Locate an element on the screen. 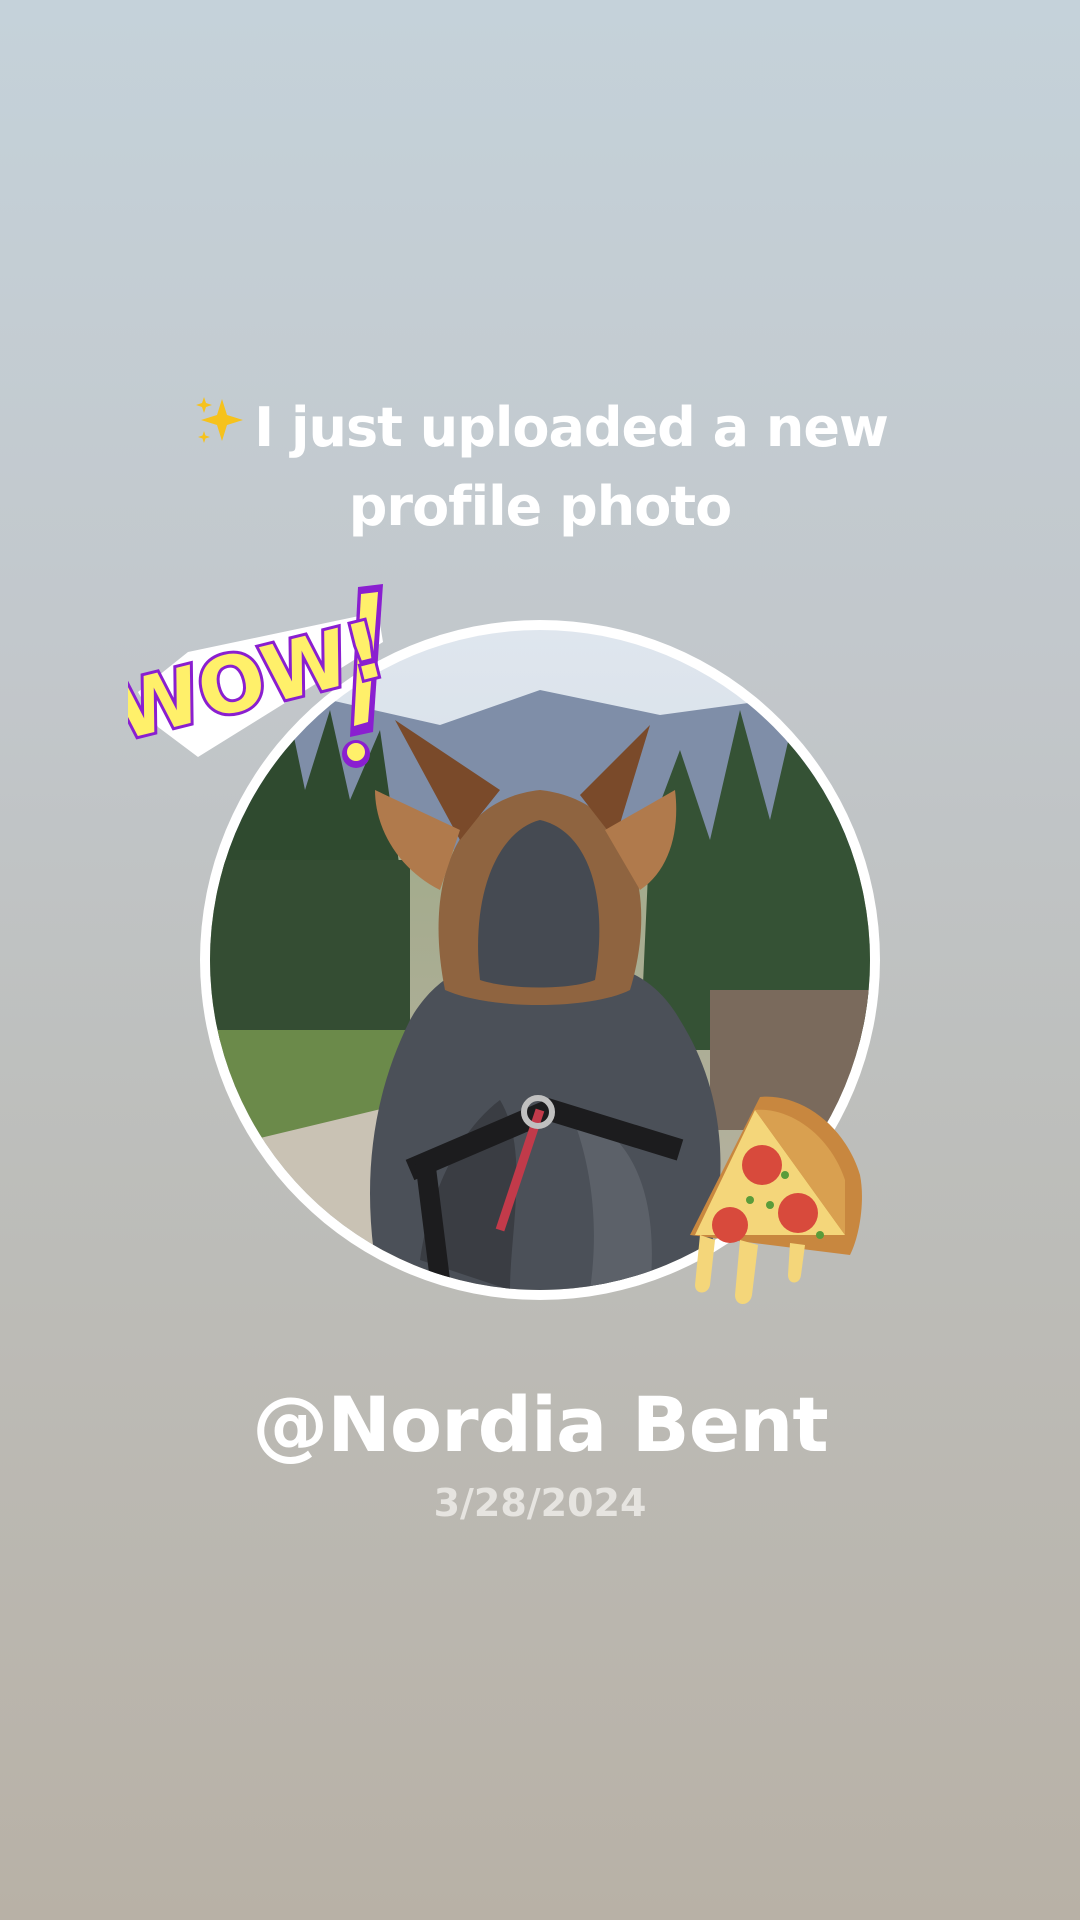 The image size is (1080, 1920). username: @Nordia Bent is located at coordinates (540, 1424).